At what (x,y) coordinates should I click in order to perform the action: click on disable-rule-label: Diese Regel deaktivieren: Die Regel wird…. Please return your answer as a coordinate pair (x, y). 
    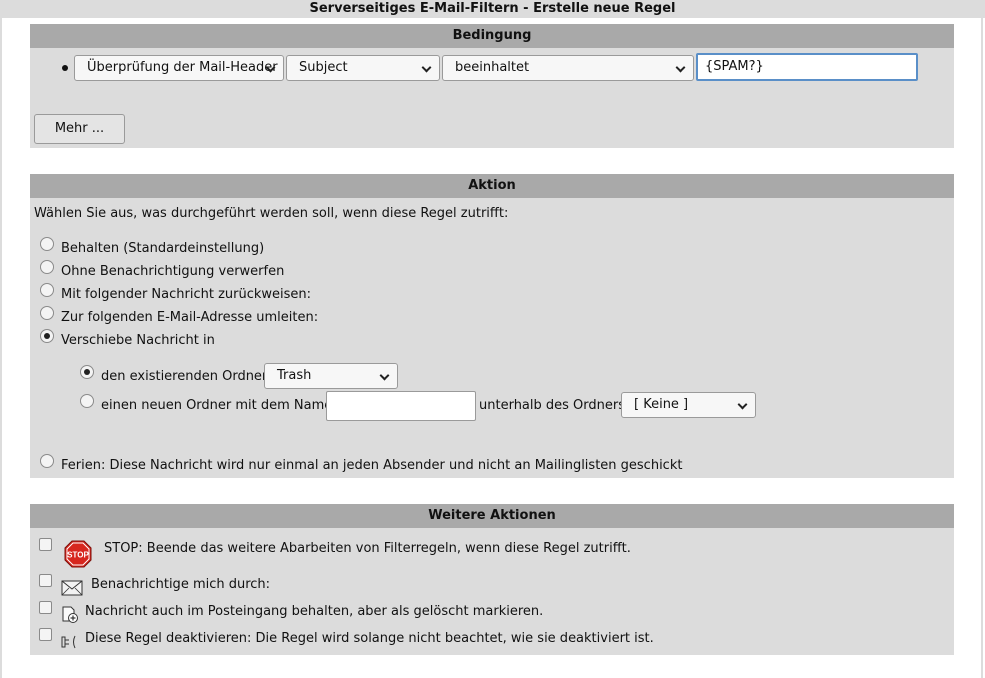
    Looking at the image, I should click on (369, 638).